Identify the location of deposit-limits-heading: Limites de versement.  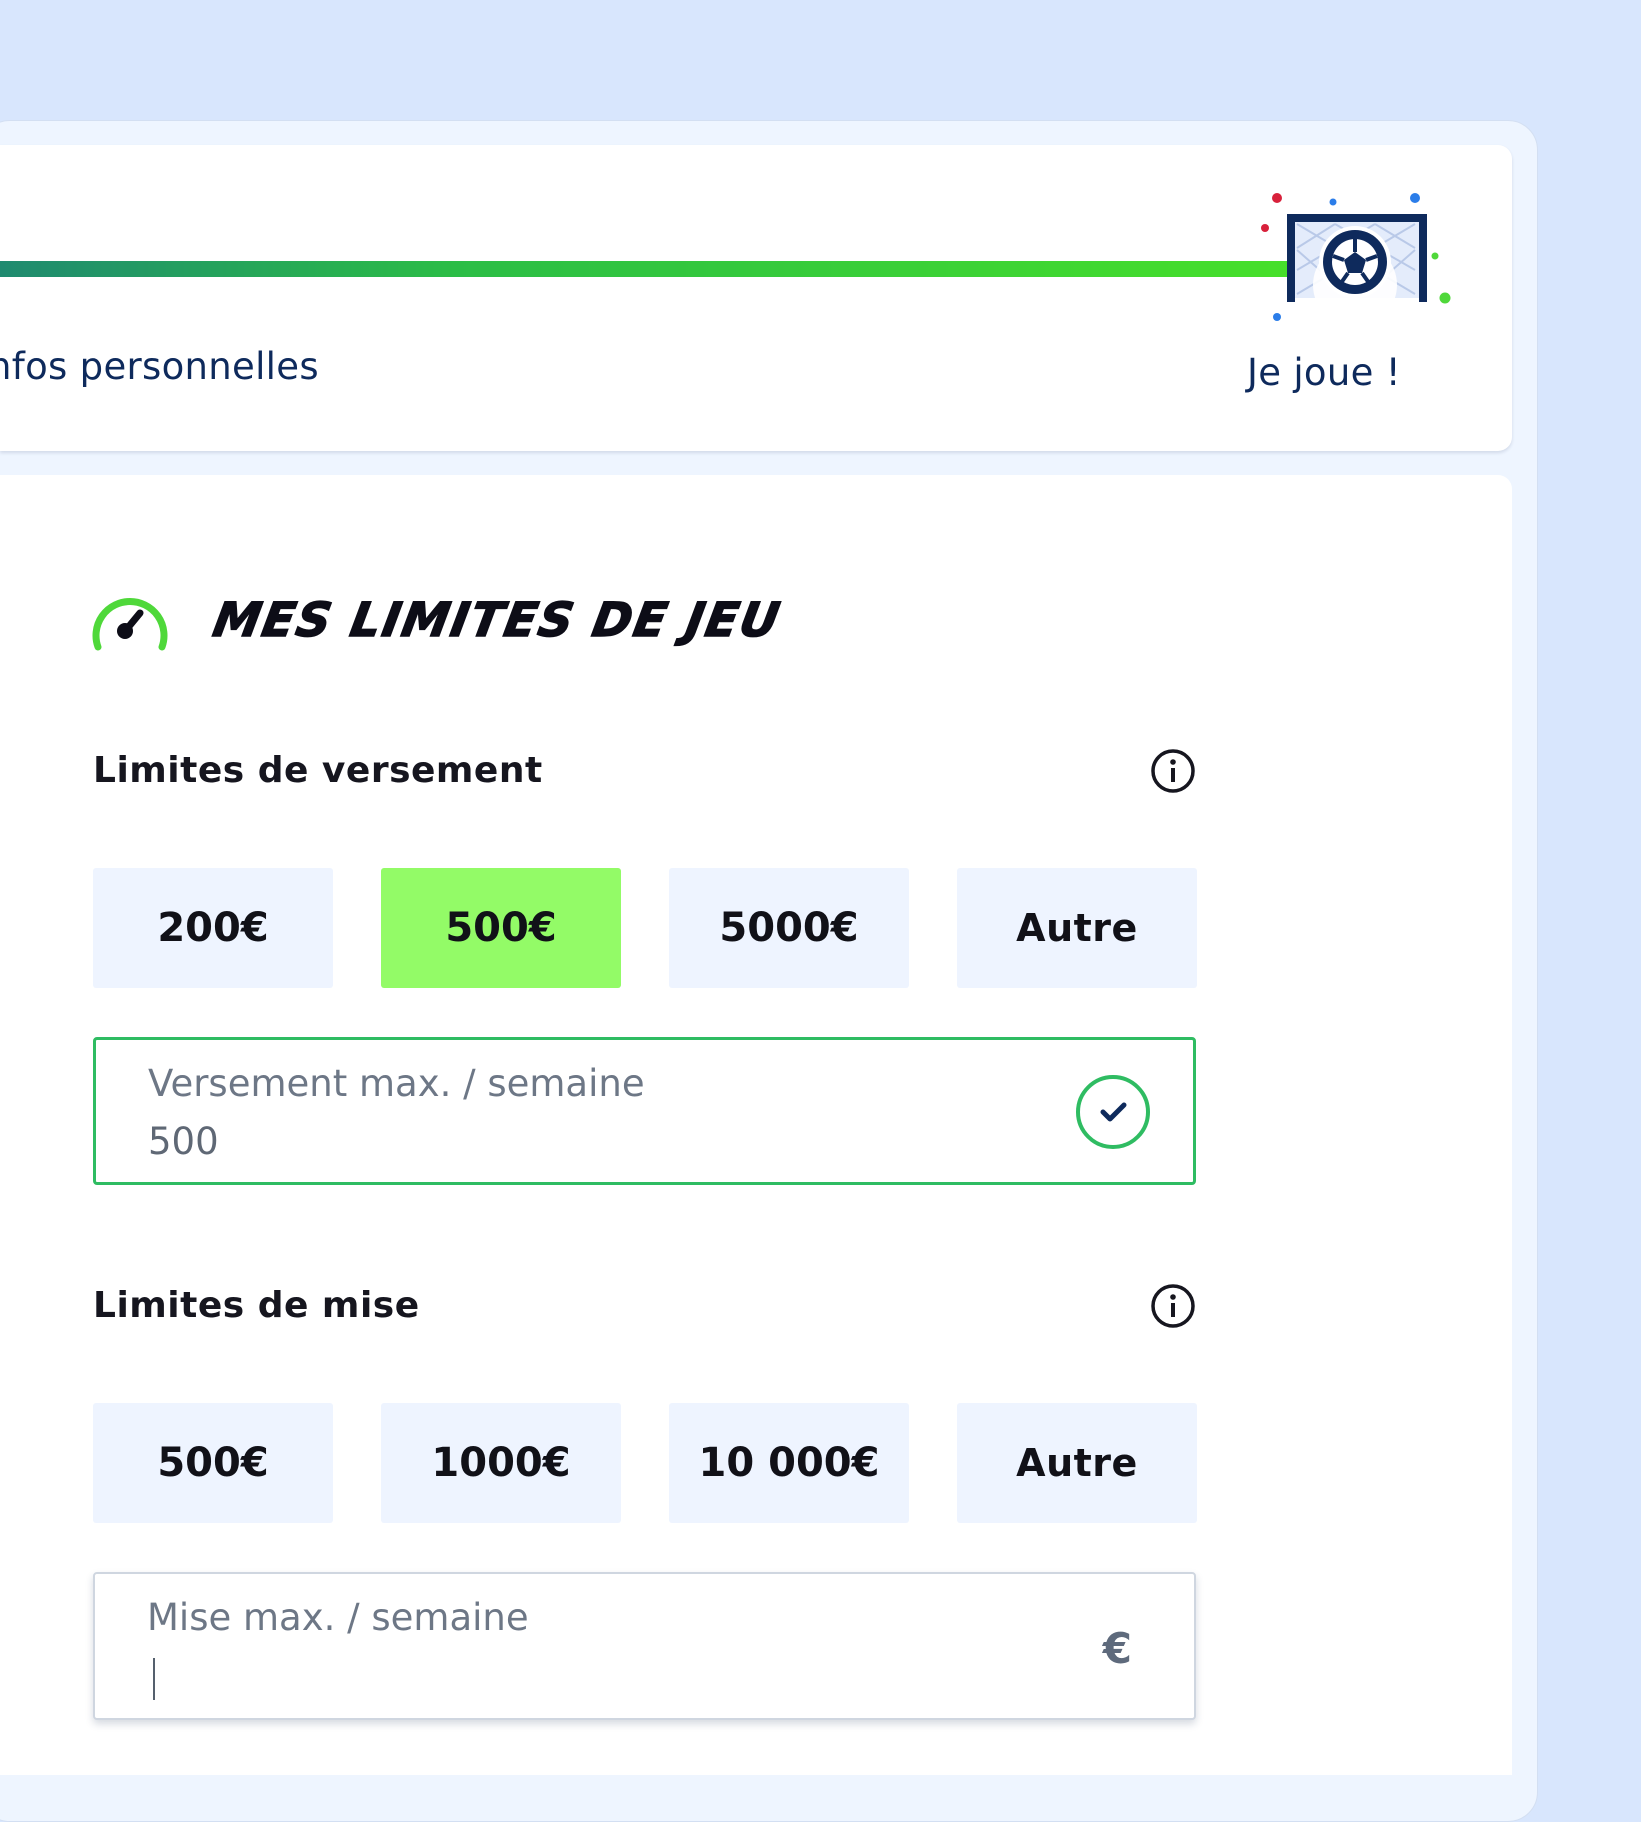
(318, 770).